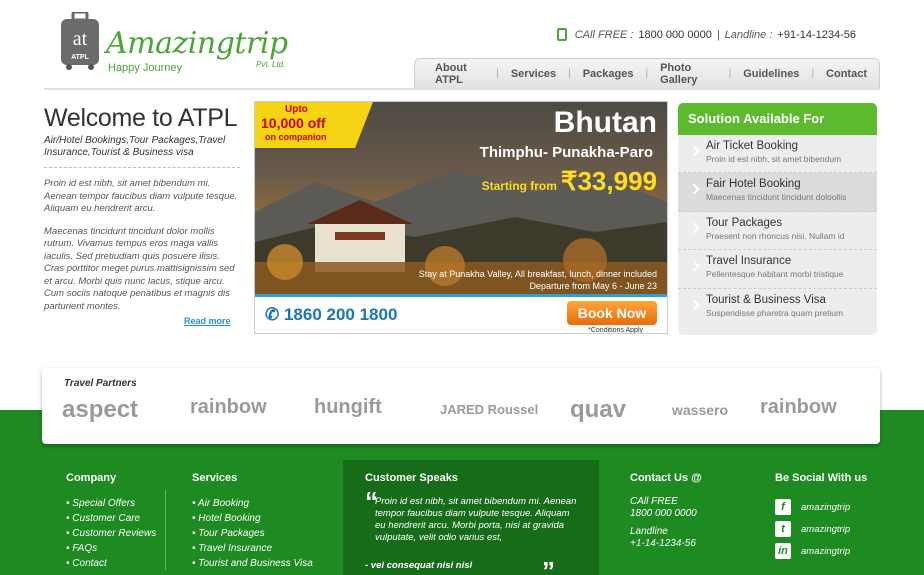 The width and height of the screenshot is (924, 575). What do you see at coordinates (252, 563) in the screenshot?
I see `link-visa: Tourist and Business Visa` at bounding box center [252, 563].